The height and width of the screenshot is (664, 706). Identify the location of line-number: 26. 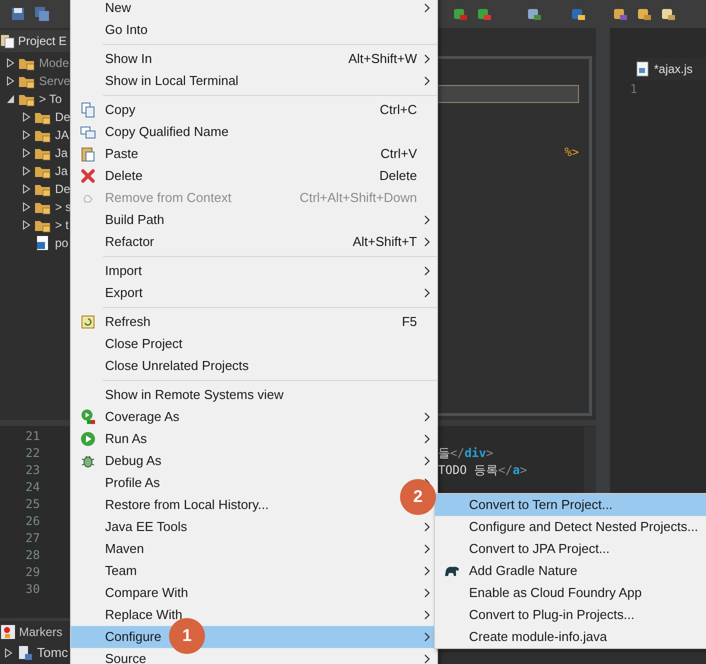
(33, 521).